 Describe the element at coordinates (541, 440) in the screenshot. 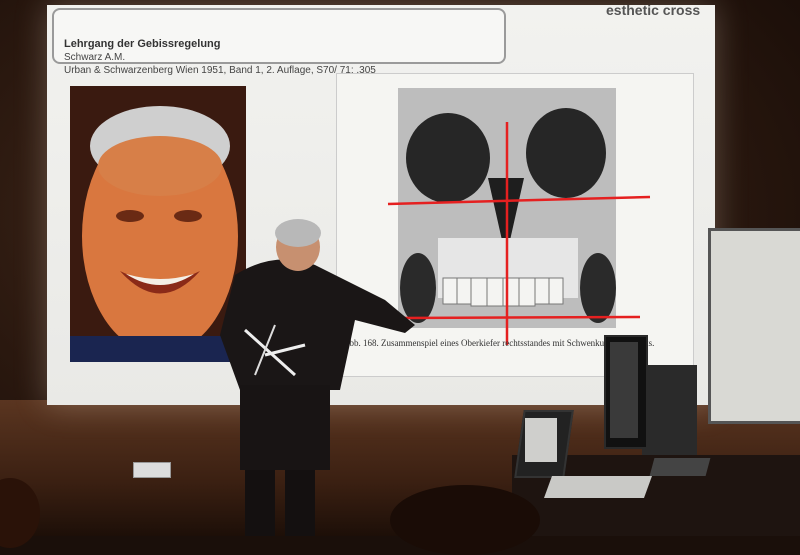

I see `laptop-display` at that location.